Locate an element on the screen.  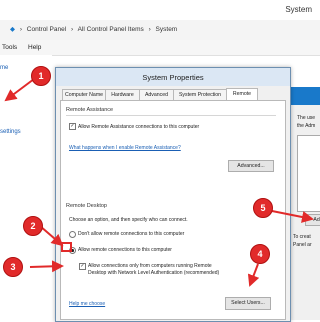
dialog-text: Panel ar is located at coordinates (302, 245).